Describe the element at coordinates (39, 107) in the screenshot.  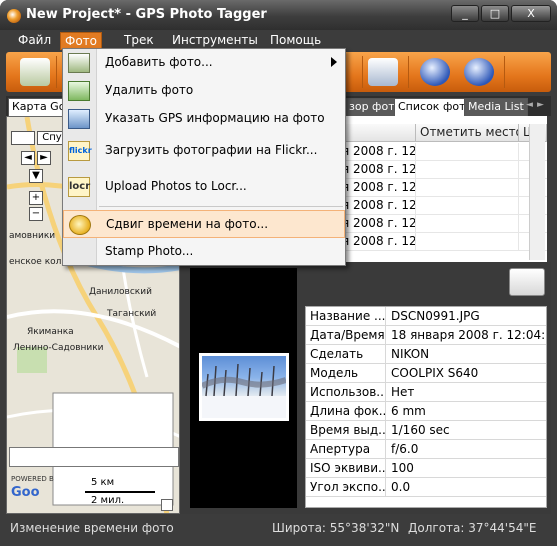
I see `tab-google-map: Карта Go` at that location.